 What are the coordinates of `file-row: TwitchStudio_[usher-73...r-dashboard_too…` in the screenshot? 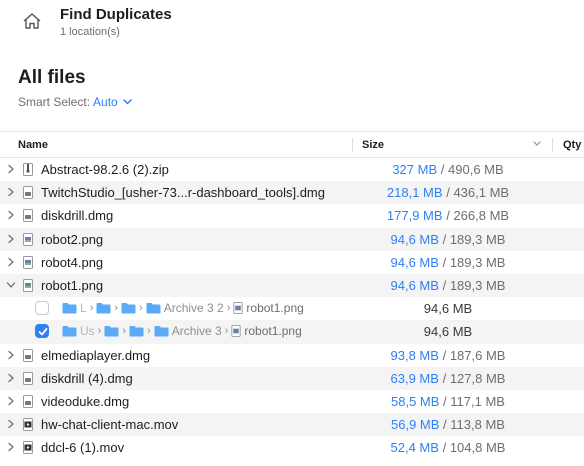 It's located at (292, 193).